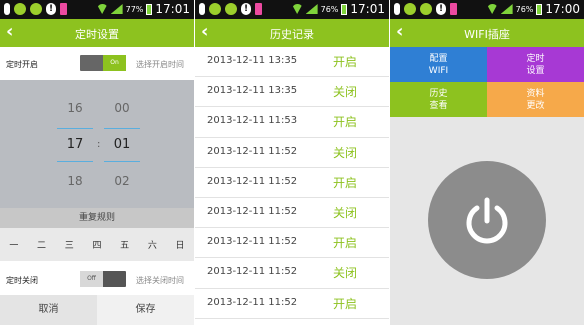 Image resolution: width=584 pixels, height=325 pixels. Describe the element at coordinates (69, 244) in the screenshot. I see `day-wednesday: 三` at that location.